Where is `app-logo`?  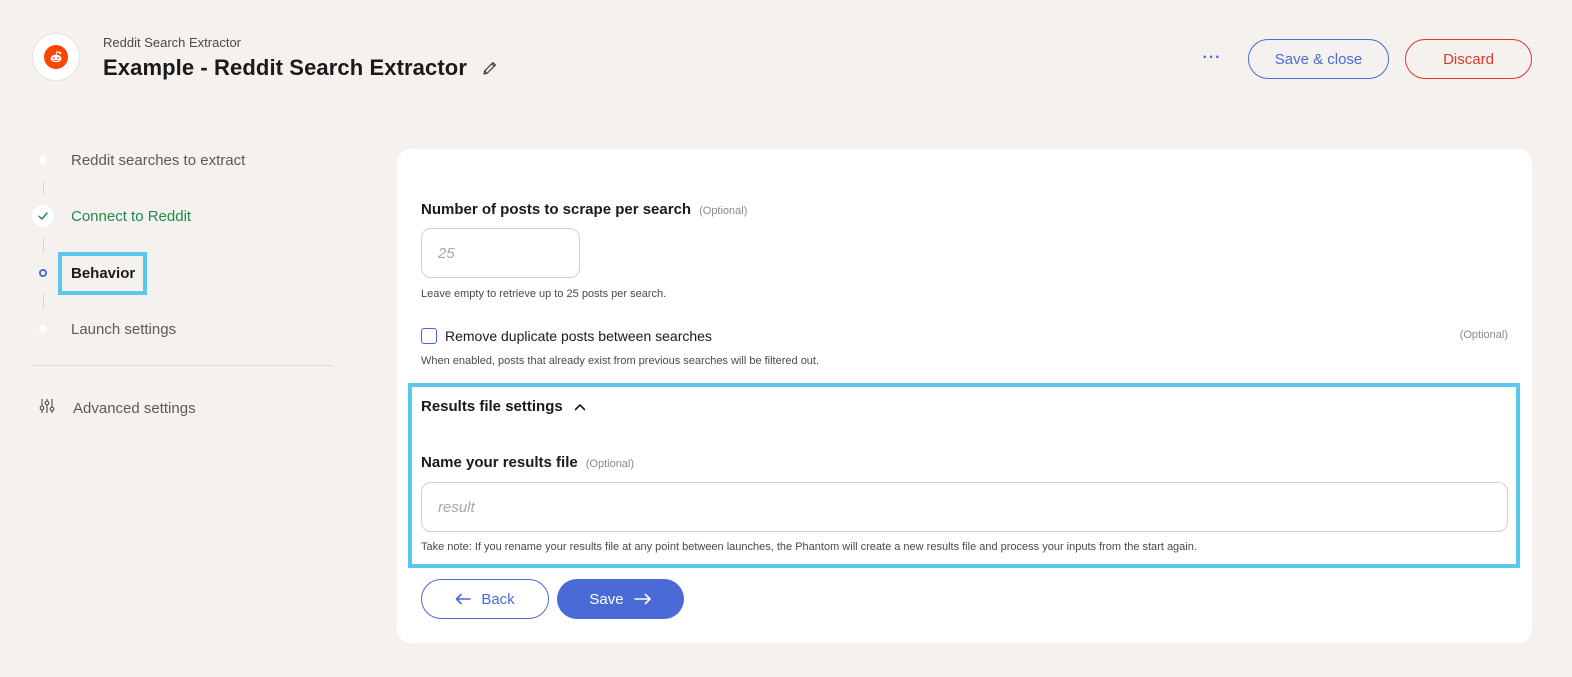 app-logo is located at coordinates (56, 57).